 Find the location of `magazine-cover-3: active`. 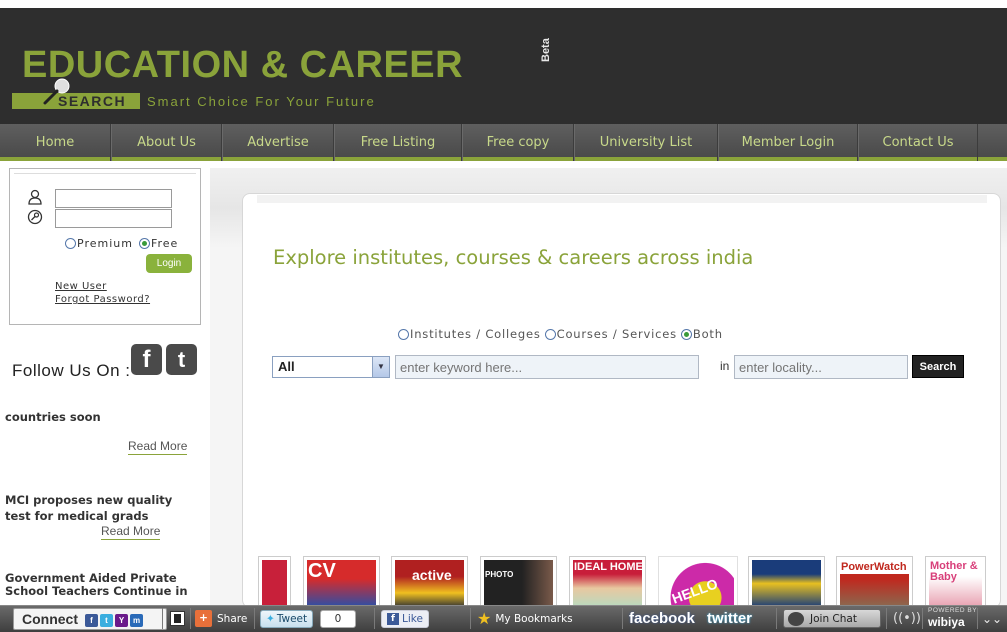

magazine-cover-3: active is located at coordinates (429, 582).